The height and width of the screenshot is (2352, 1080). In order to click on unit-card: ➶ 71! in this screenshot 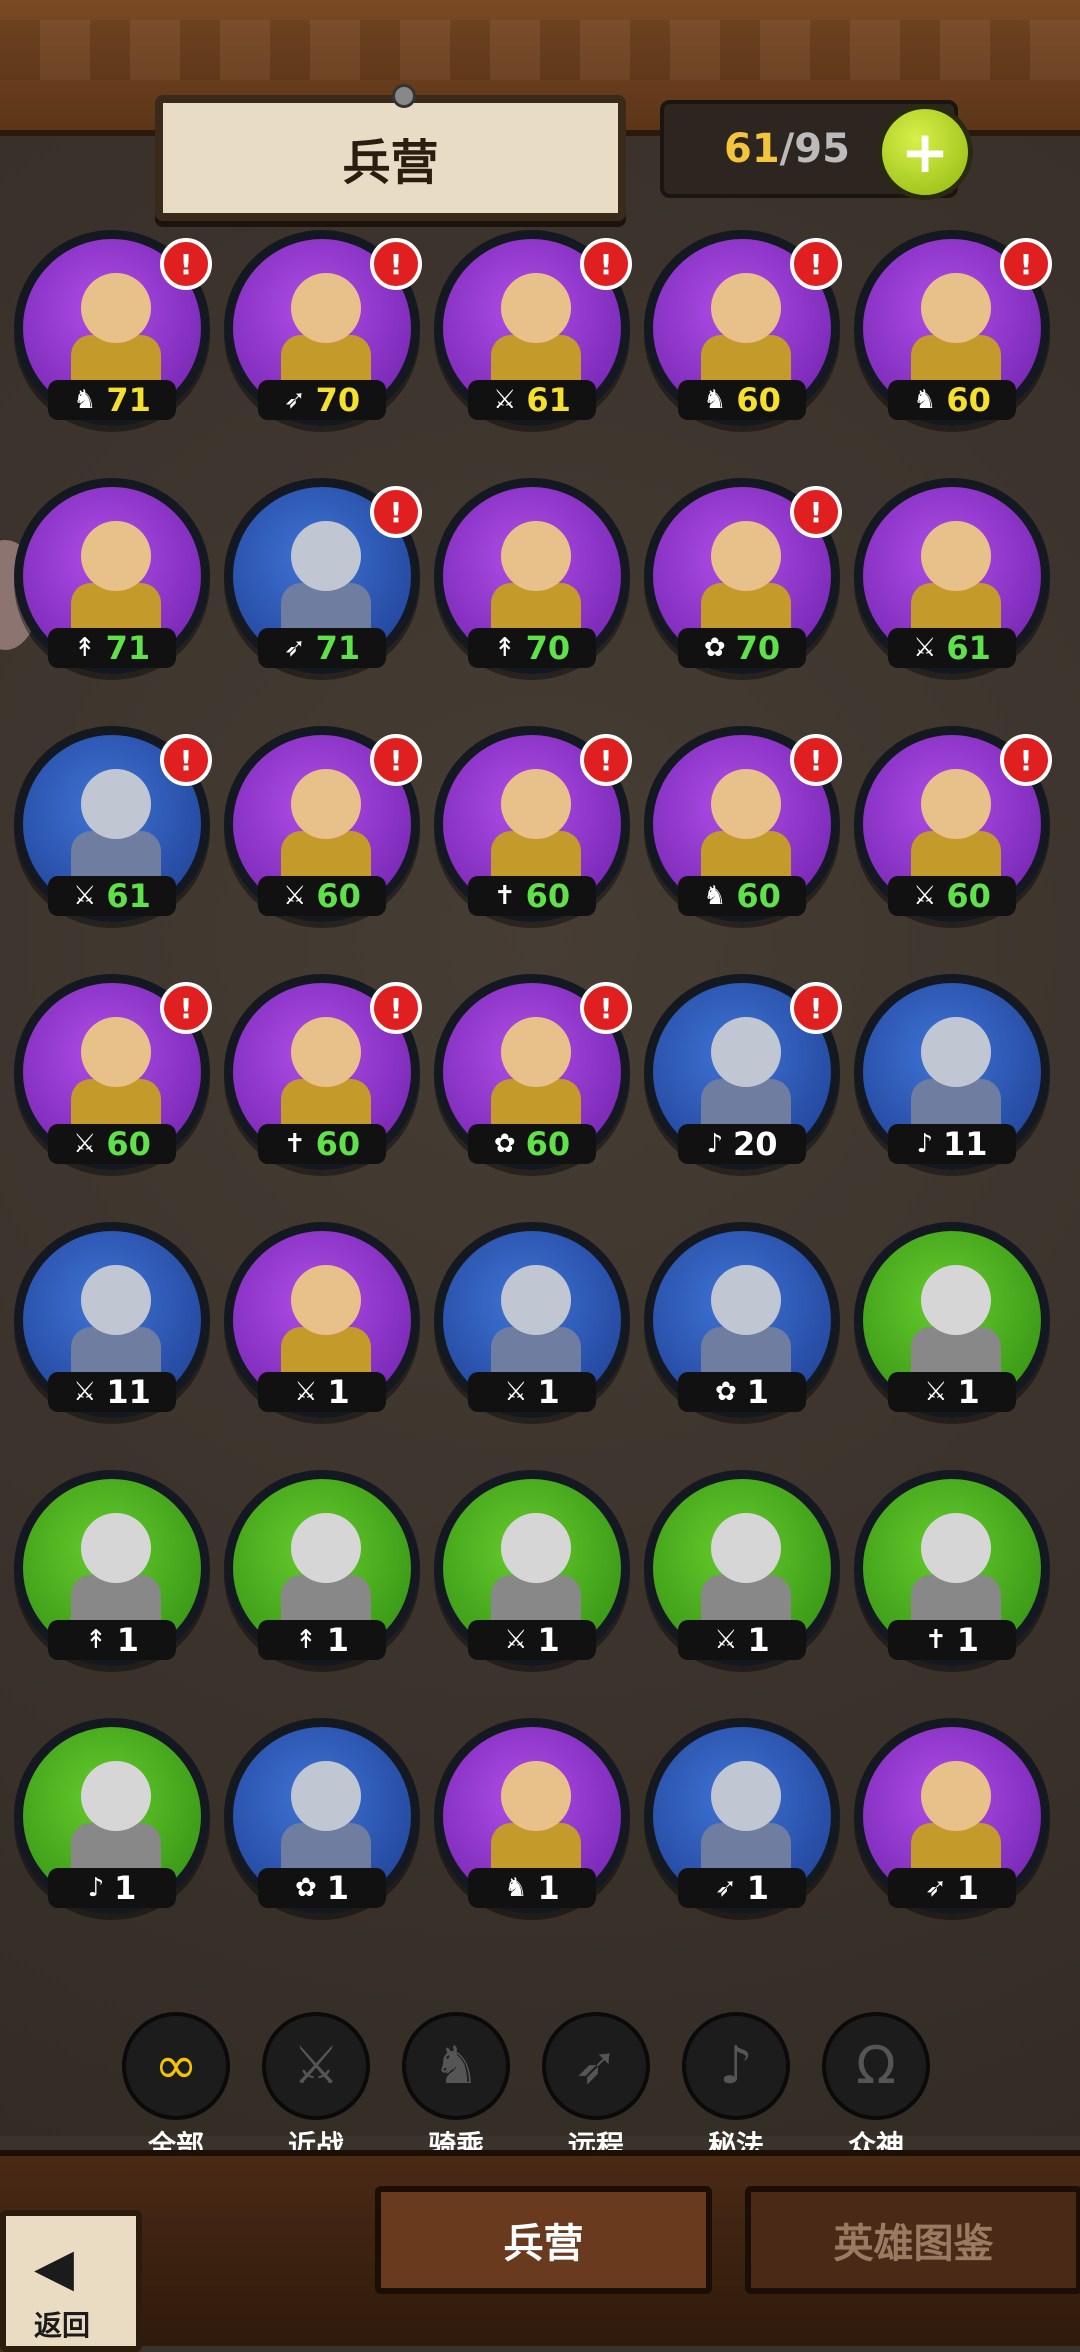, I will do `click(323, 576)`.